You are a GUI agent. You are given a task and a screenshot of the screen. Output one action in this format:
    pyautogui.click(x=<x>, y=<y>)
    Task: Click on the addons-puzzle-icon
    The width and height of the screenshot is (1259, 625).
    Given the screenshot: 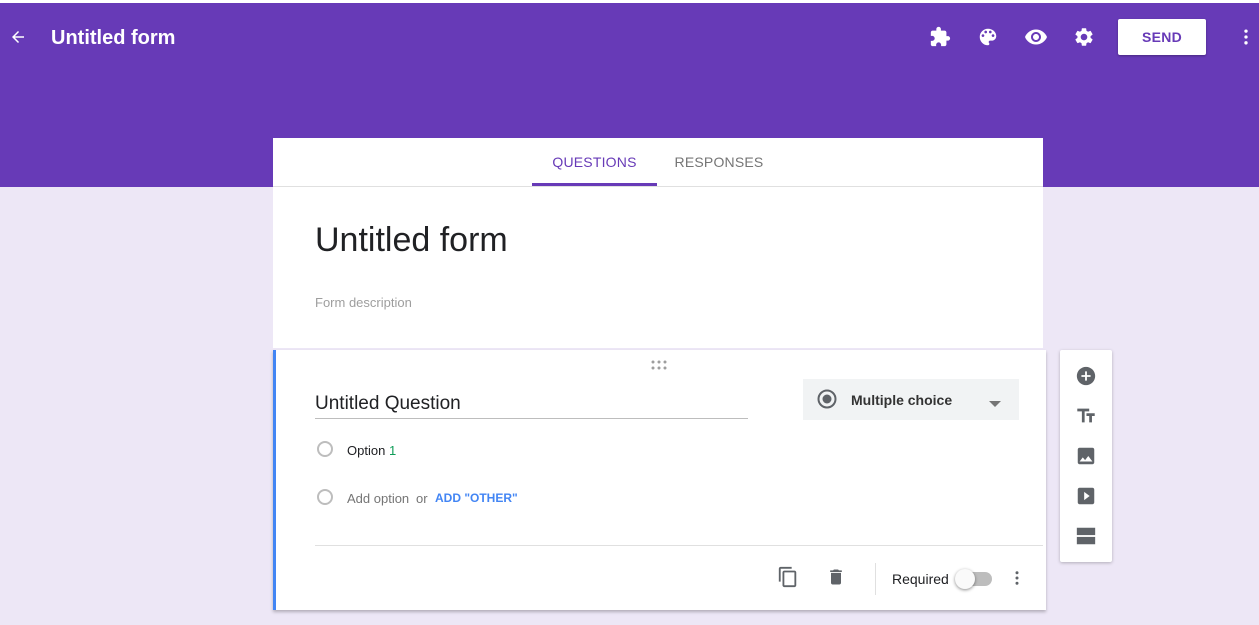 What is the action you would take?
    pyautogui.click(x=940, y=37)
    